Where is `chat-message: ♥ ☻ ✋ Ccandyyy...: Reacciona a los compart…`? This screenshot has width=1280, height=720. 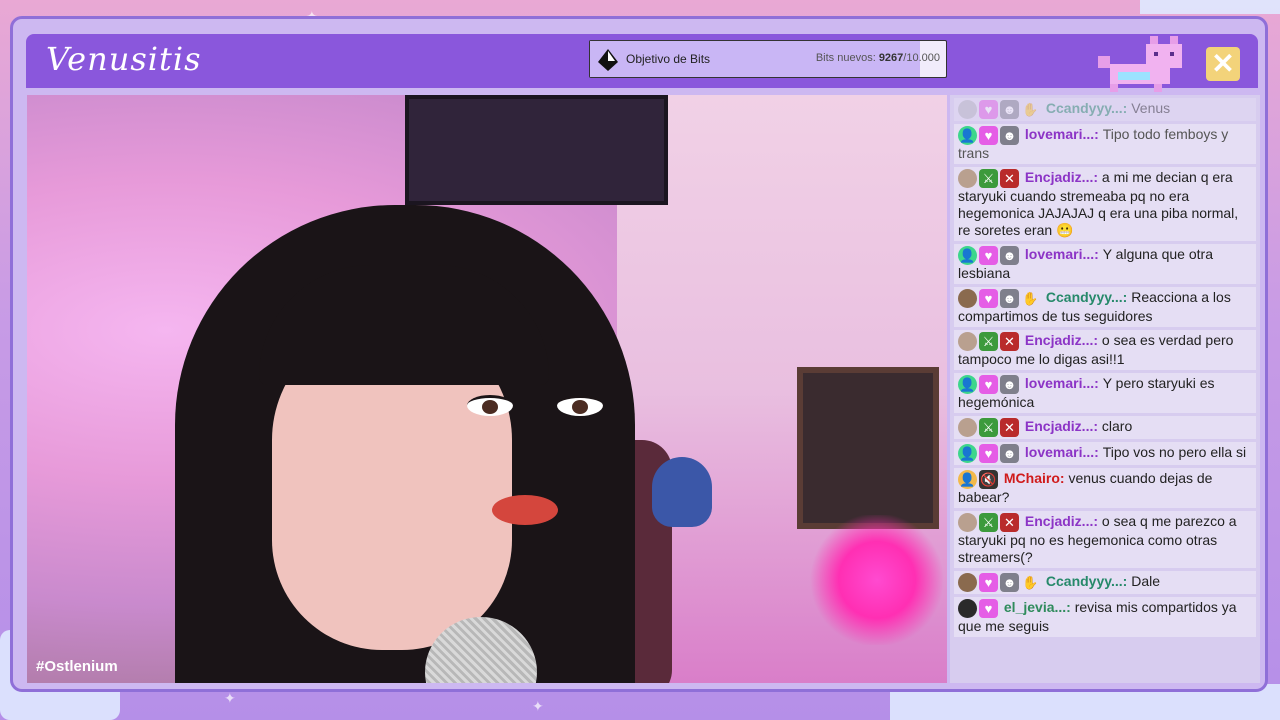
chat-message: ♥ ☻ ✋ Ccandyyy...: Reacciona a los compart… is located at coordinates (1105, 307).